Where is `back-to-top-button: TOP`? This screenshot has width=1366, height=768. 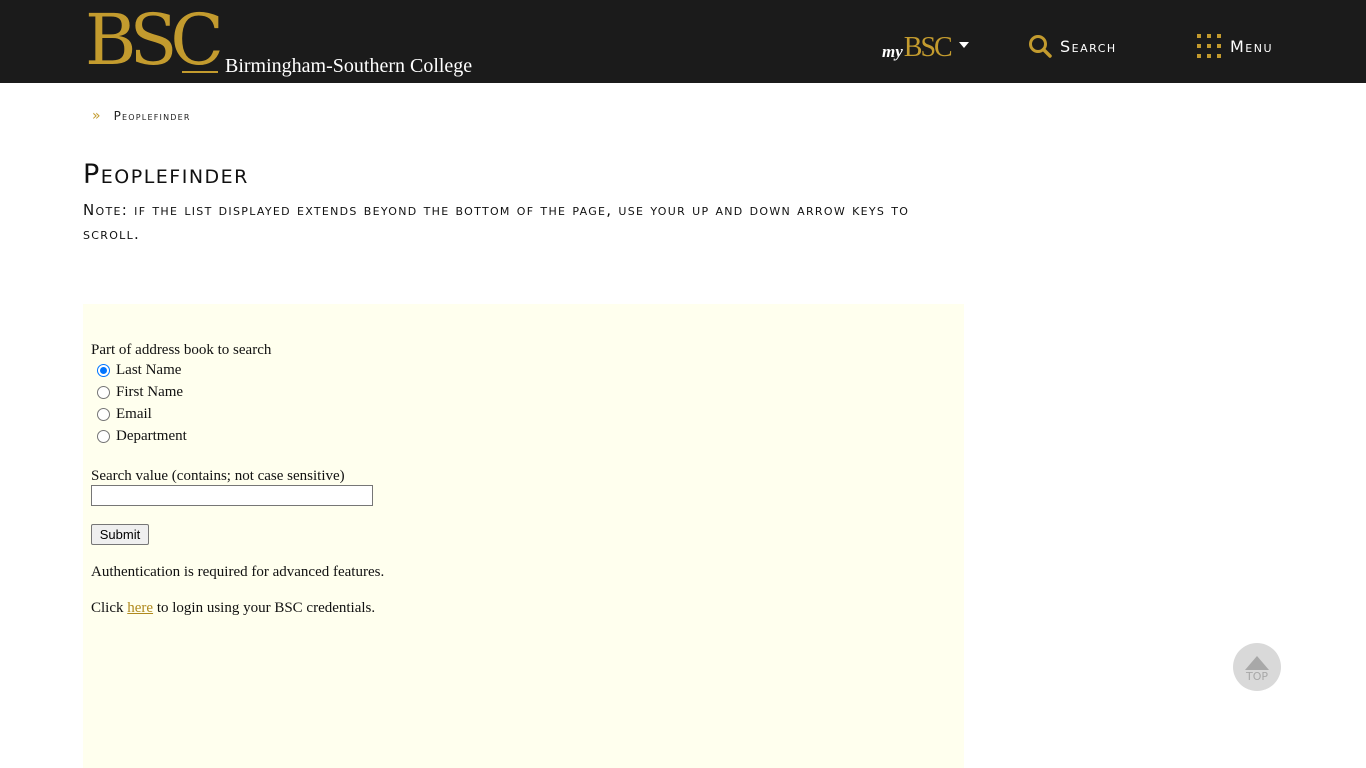
back-to-top-button: TOP is located at coordinates (1257, 667).